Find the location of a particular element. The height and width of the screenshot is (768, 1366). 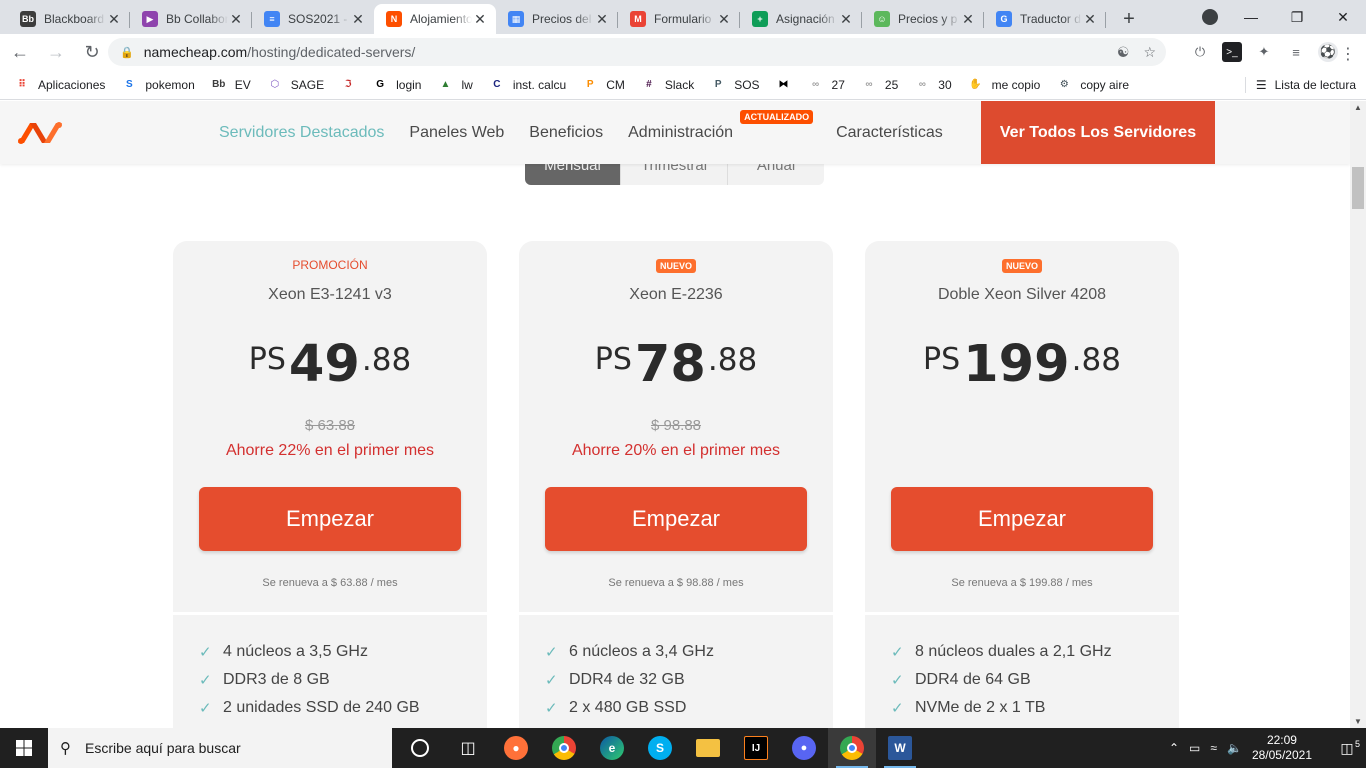

scroll-up-icon: ▲ is located at coordinates (1358, 107).